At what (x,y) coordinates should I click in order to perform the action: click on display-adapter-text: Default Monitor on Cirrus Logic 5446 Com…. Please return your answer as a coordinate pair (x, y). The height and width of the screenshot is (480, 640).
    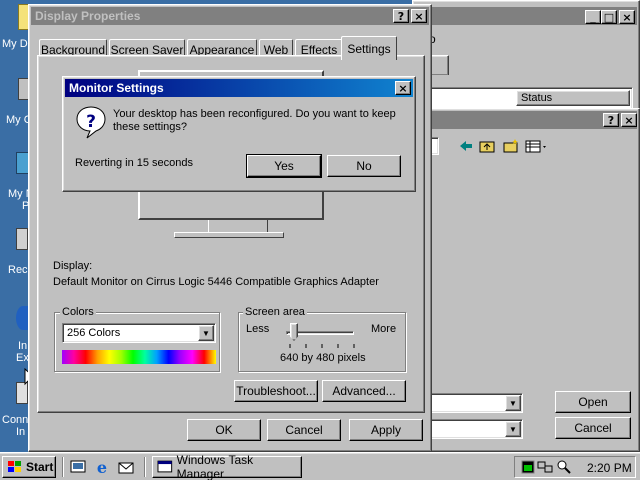
    Looking at the image, I should click on (216, 282).